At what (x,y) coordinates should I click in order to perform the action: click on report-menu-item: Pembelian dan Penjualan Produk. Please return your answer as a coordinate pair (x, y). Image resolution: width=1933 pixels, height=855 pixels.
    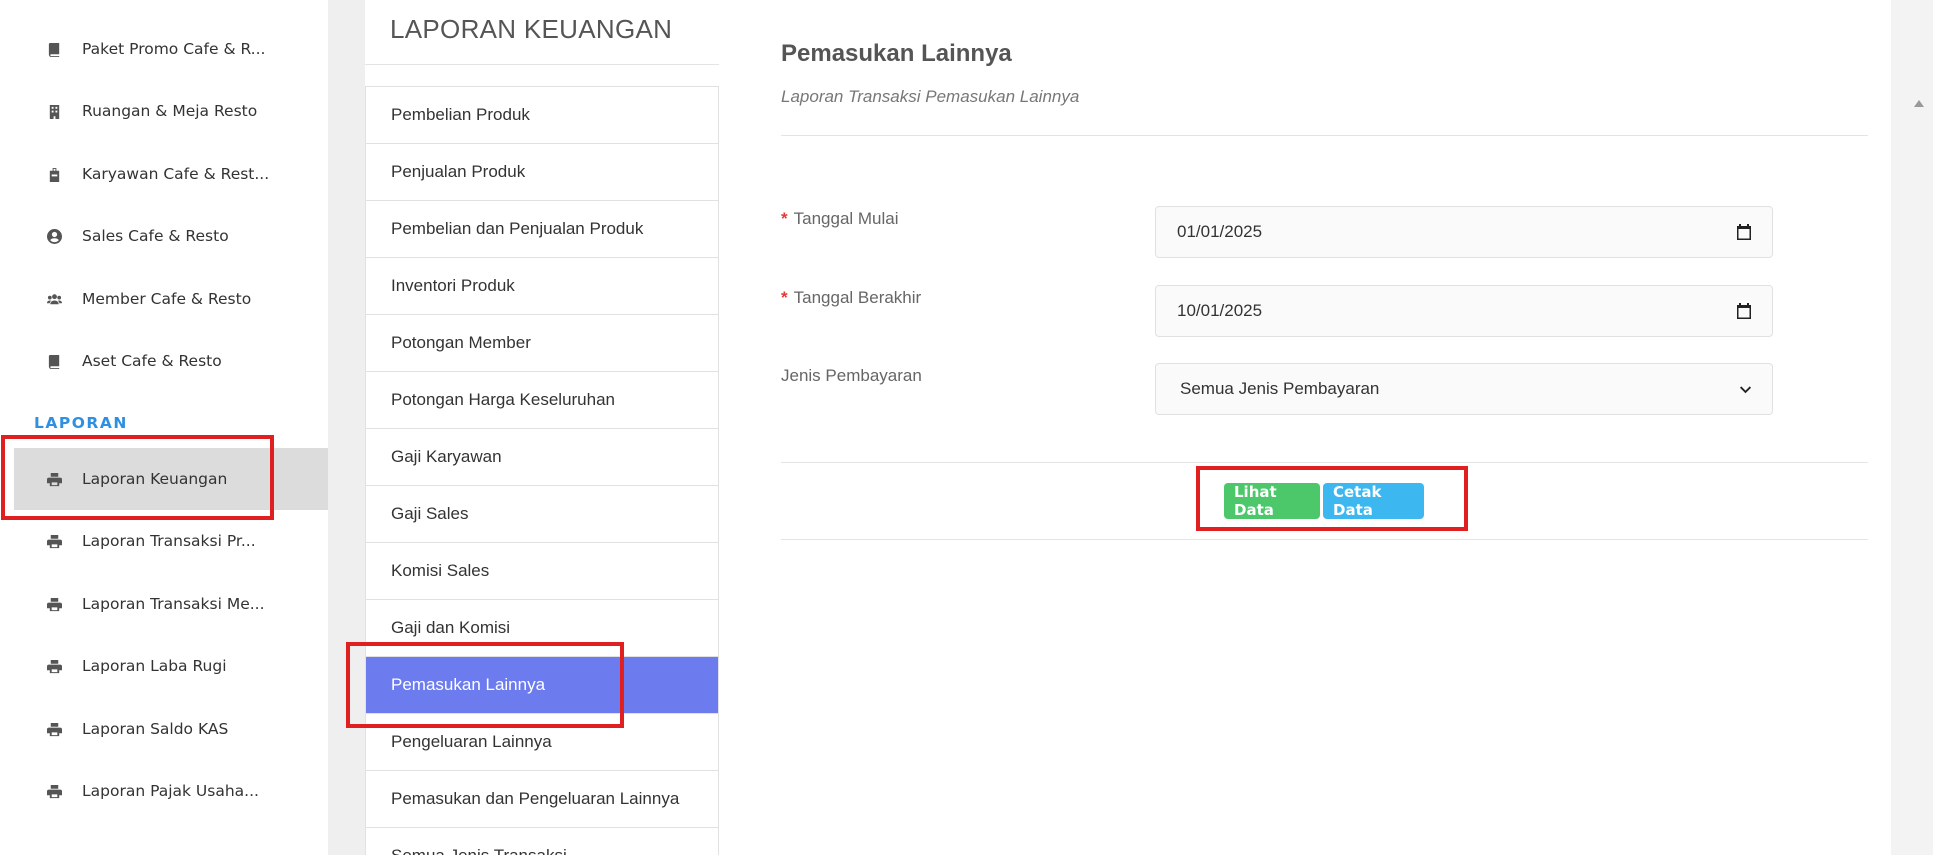
    Looking at the image, I should click on (542, 229).